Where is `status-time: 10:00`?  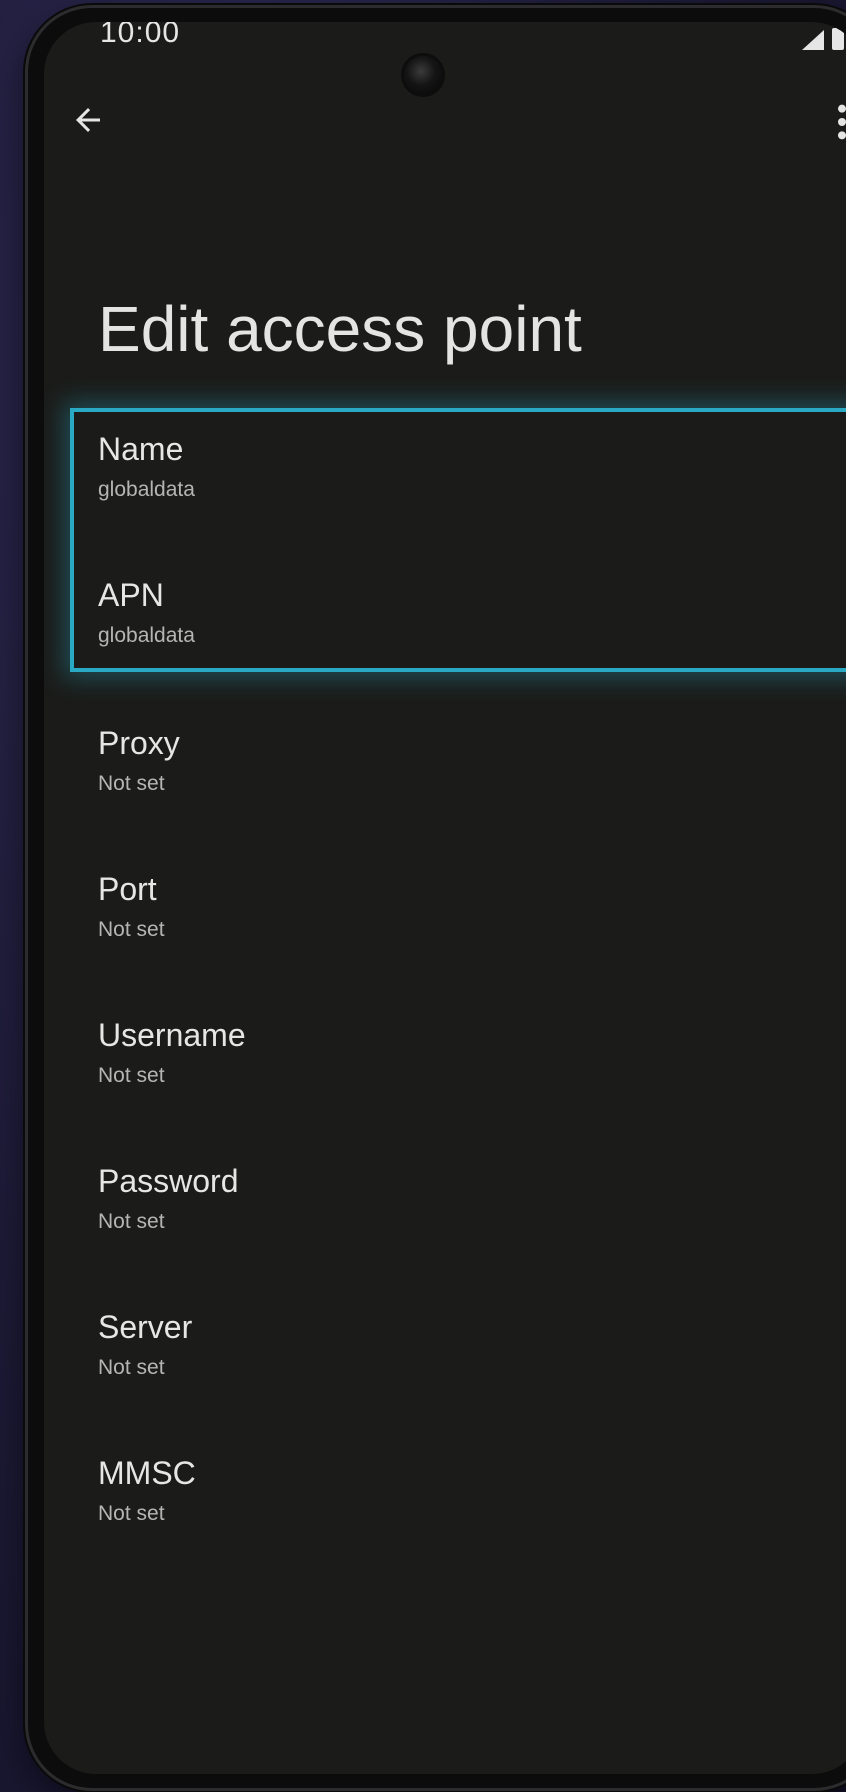 status-time: 10:00 is located at coordinates (140, 35).